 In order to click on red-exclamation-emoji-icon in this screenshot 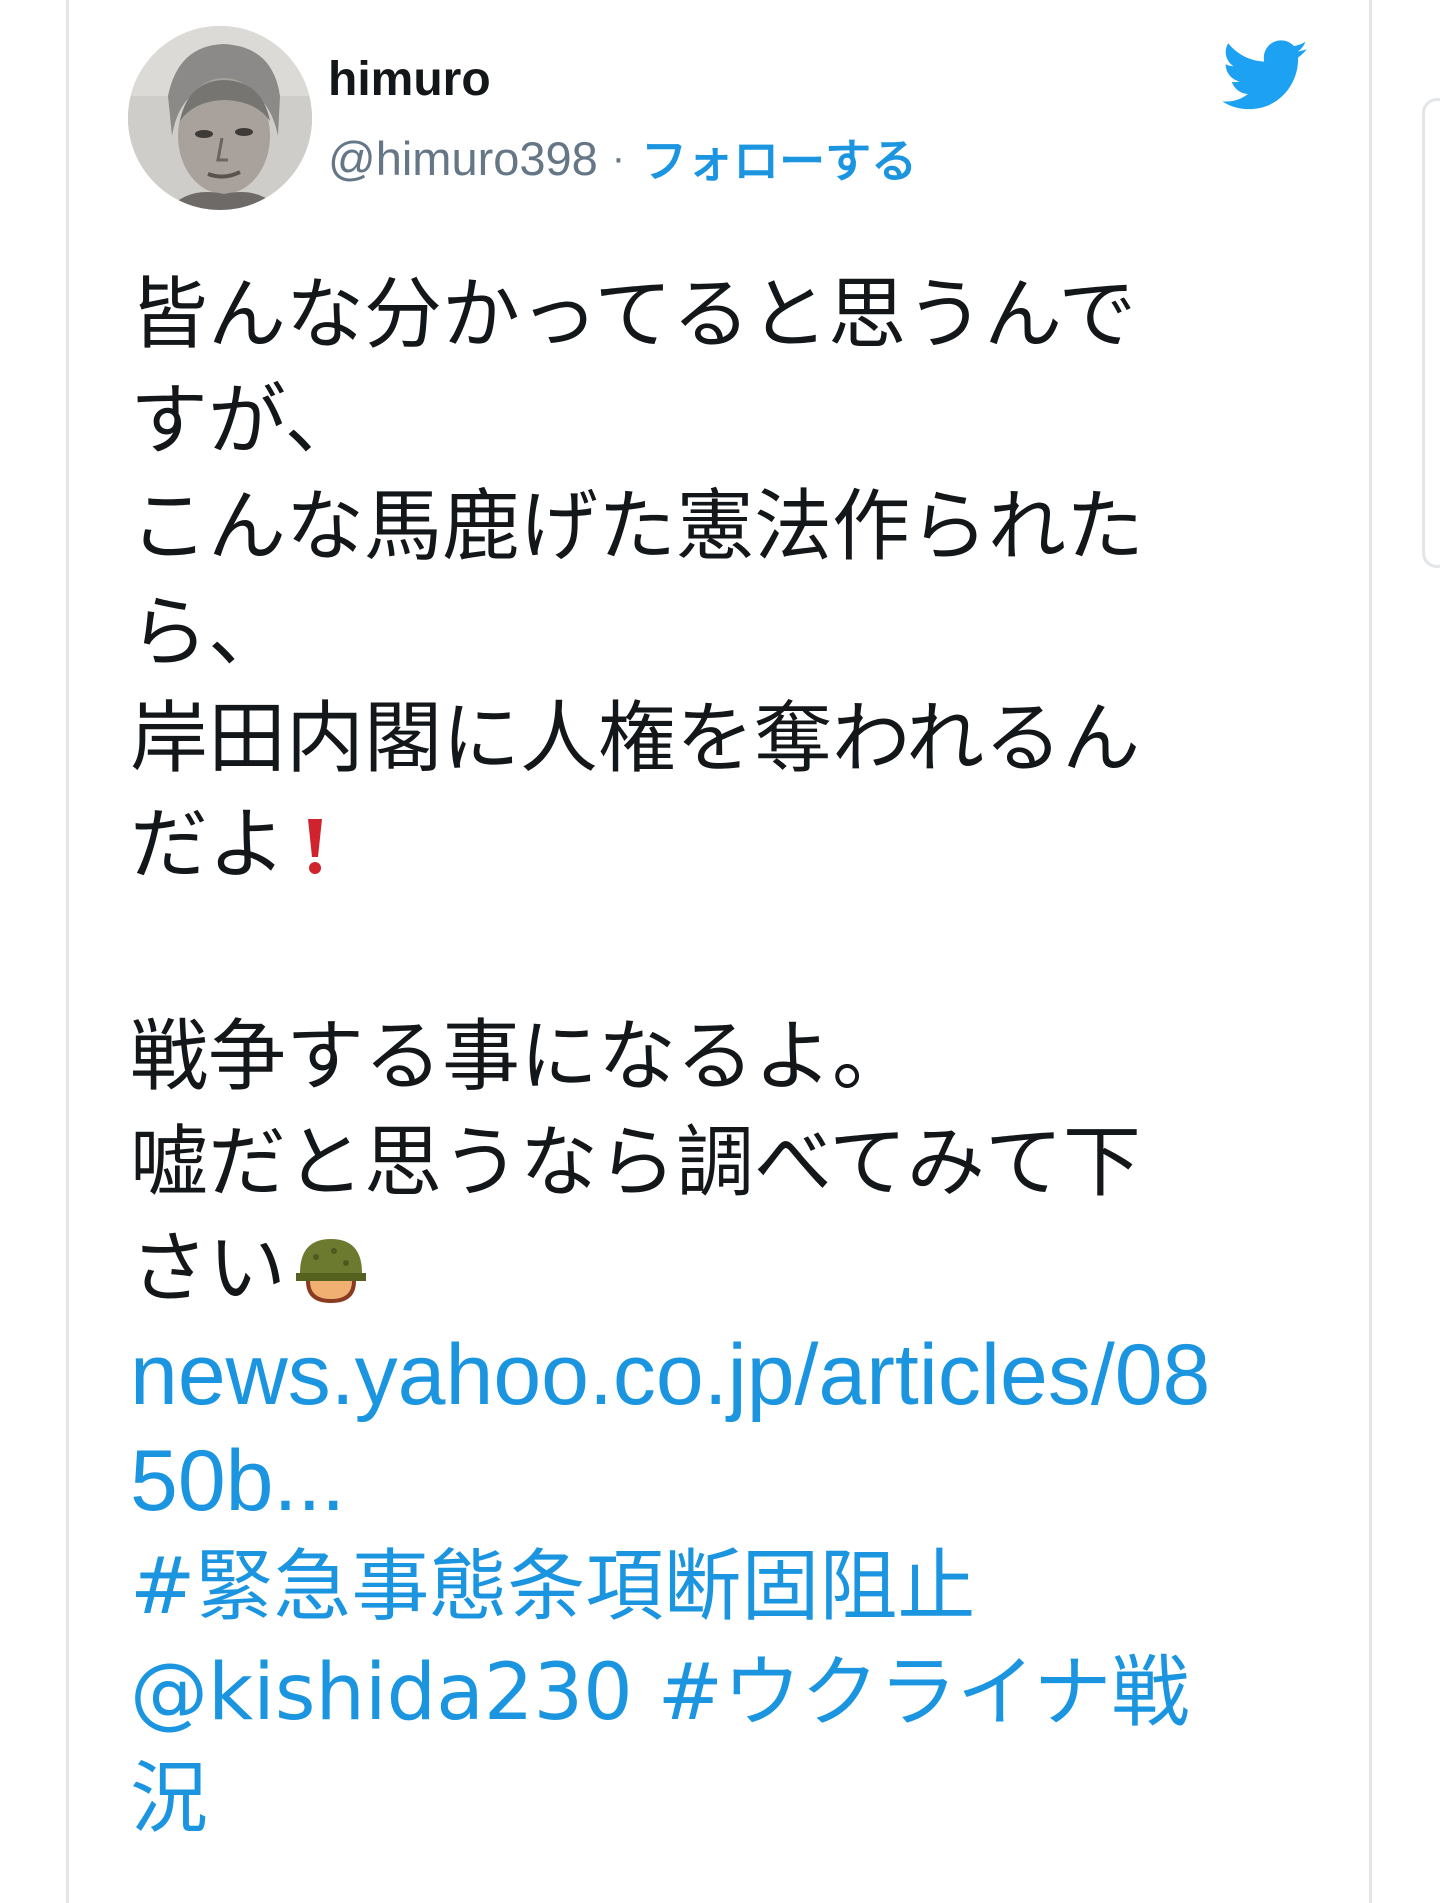, I will do `click(315, 846)`.